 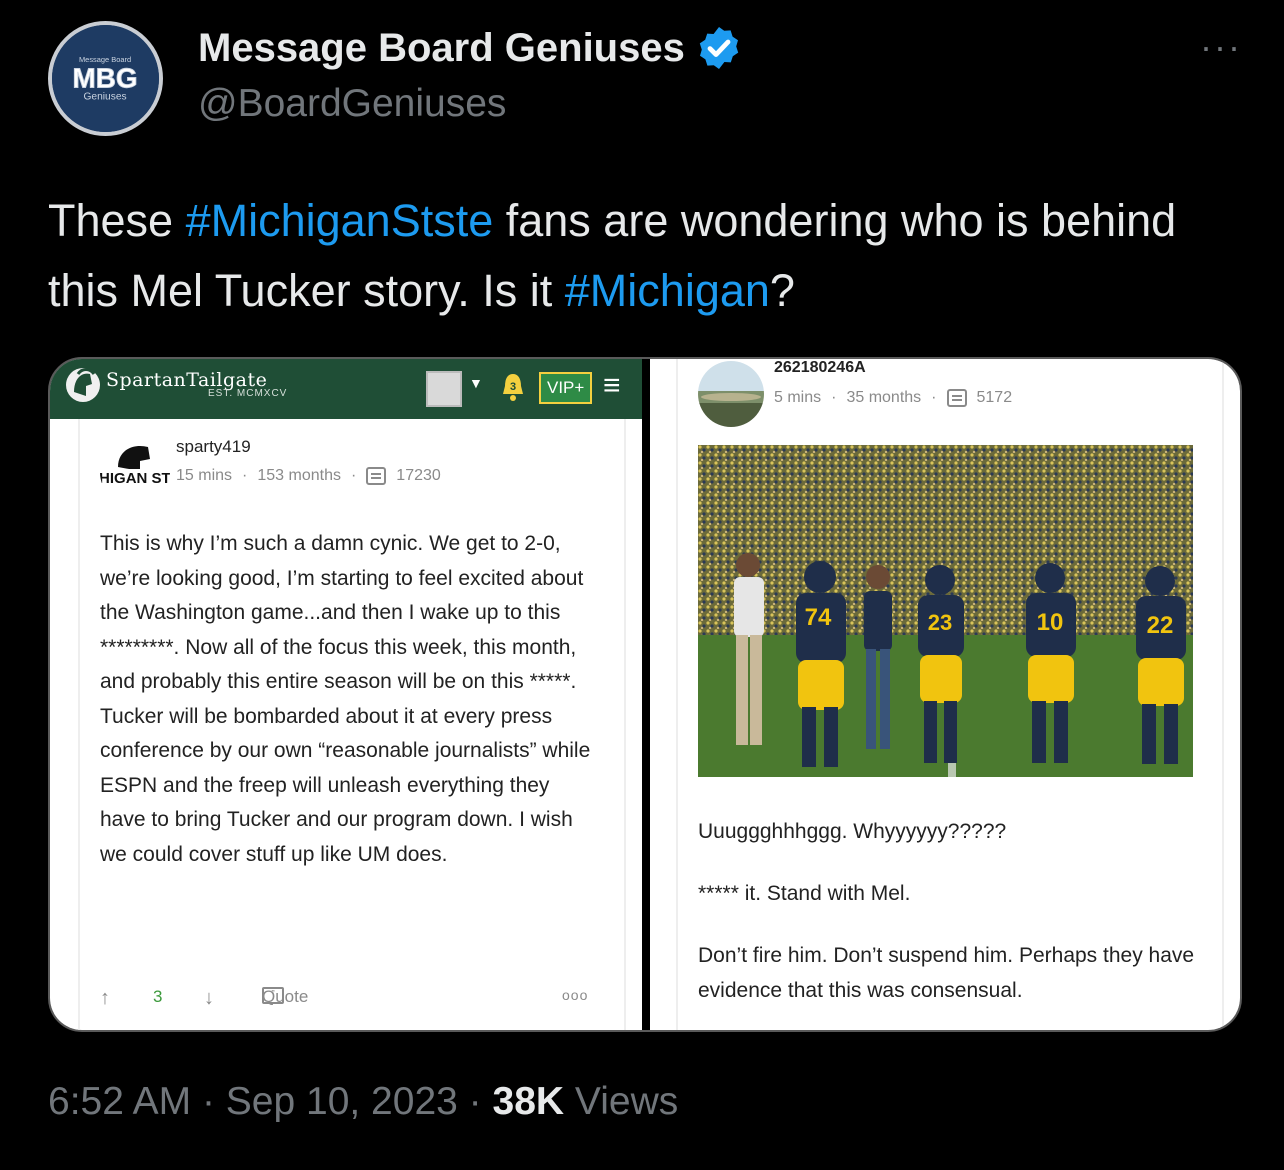 What do you see at coordinates (444, 389) in the screenshot?
I see `user-avatar-placeholder` at bounding box center [444, 389].